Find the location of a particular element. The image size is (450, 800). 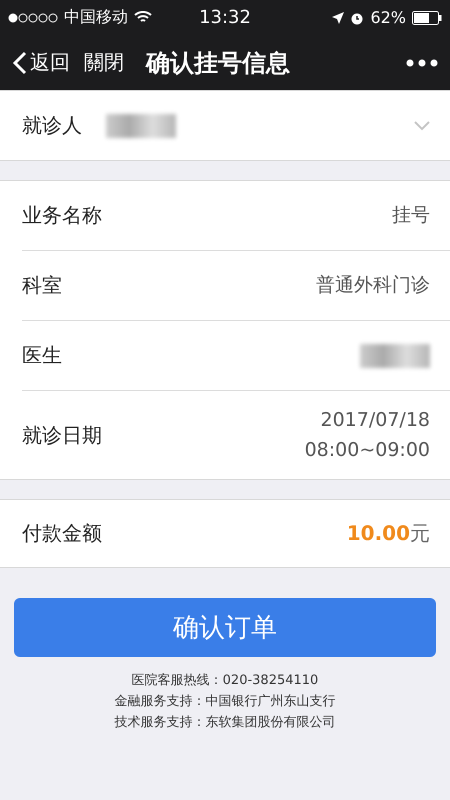

field-value: 2017/07/18 08:00~09:00 is located at coordinates (367, 435).